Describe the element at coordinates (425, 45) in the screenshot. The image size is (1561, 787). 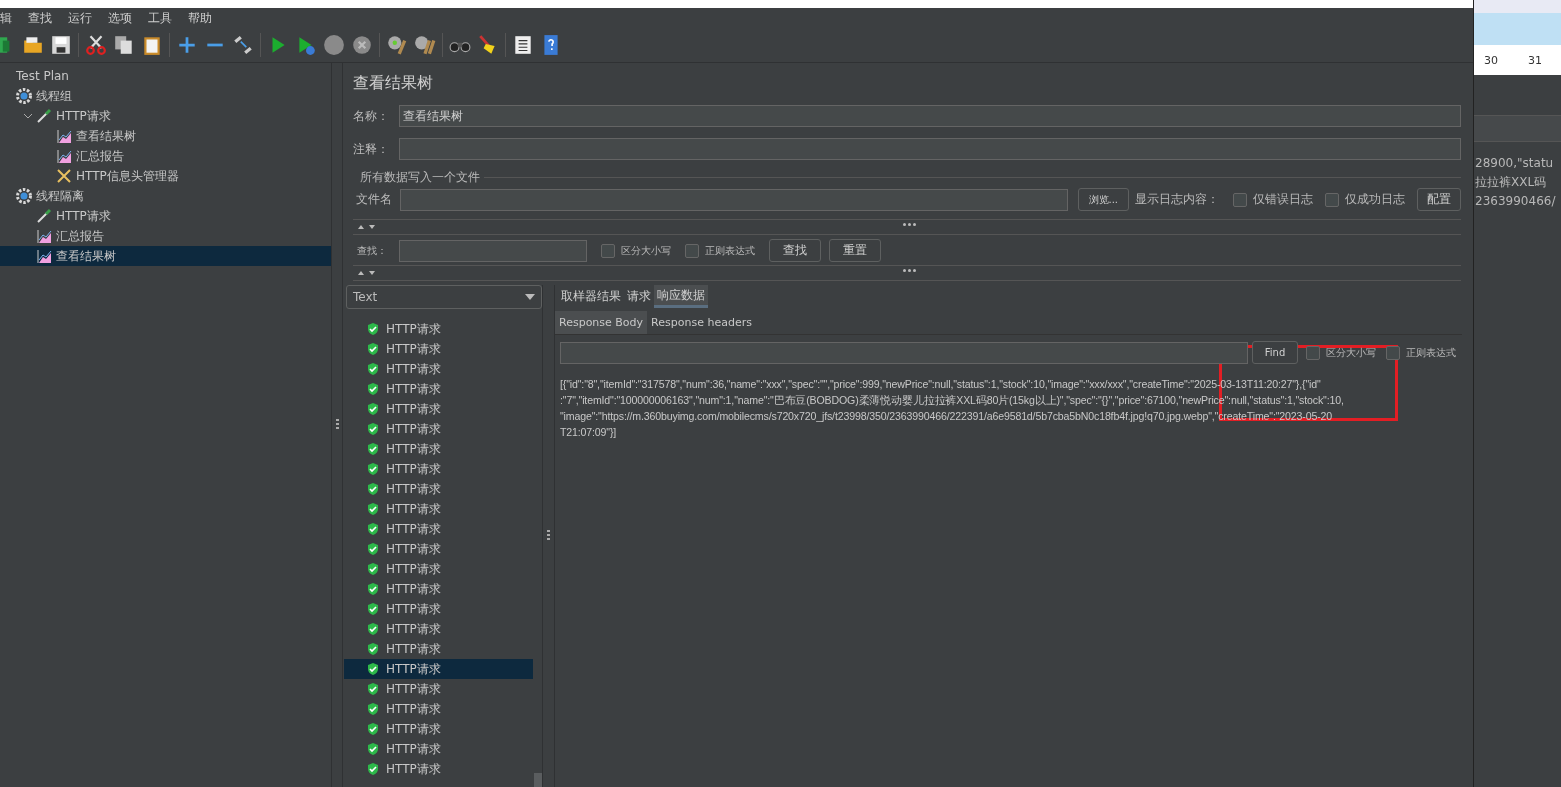
I see `clearall-icon` at that location.